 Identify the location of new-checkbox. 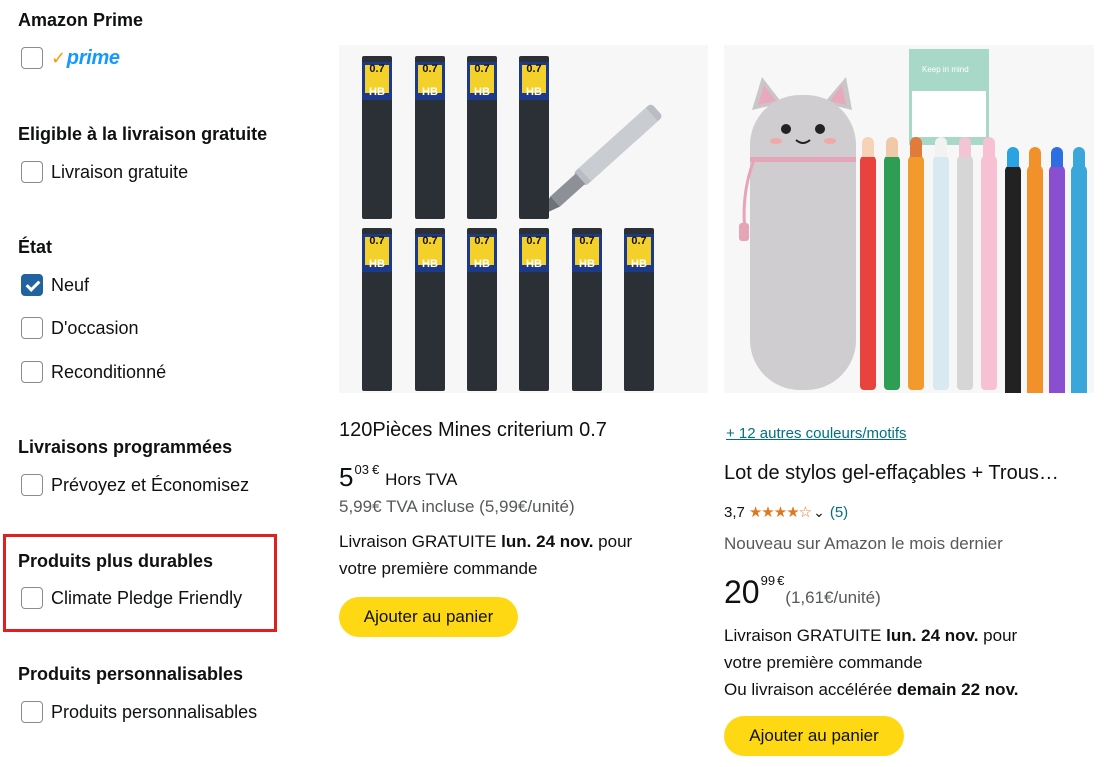
(32, 285).